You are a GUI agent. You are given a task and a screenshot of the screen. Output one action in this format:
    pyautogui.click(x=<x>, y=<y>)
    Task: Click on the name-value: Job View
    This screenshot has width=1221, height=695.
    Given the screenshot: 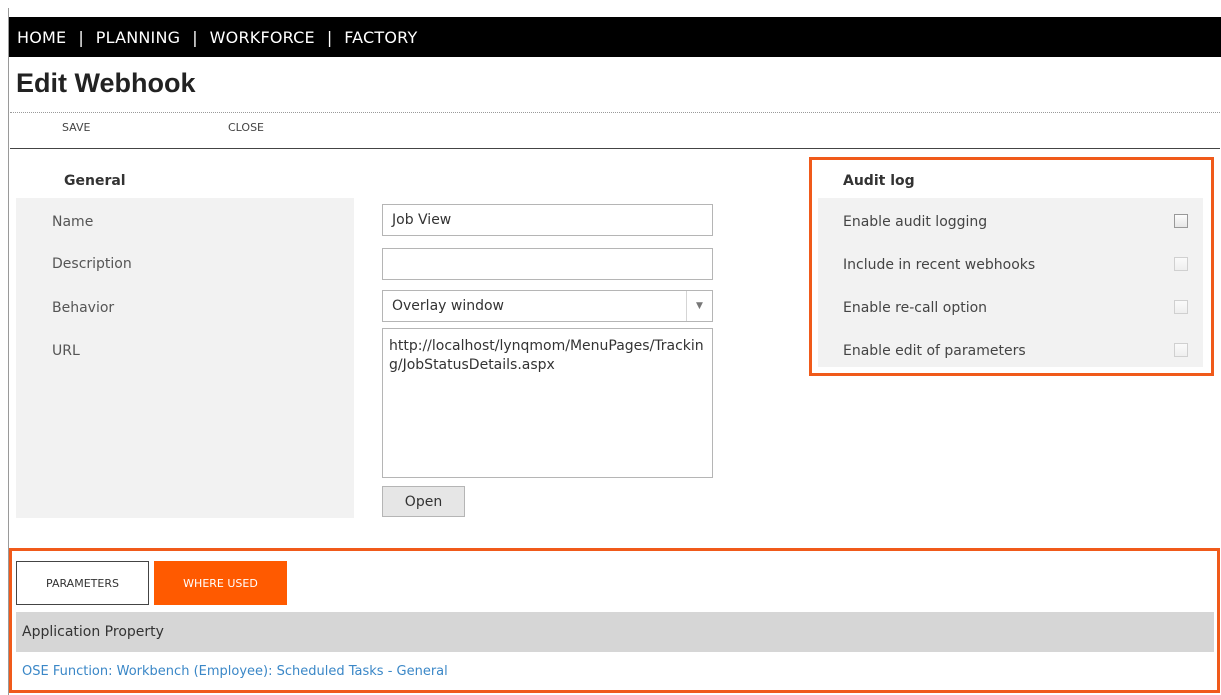 What is the action you would take?
    pyautogui.click(x=422, y=220)
    